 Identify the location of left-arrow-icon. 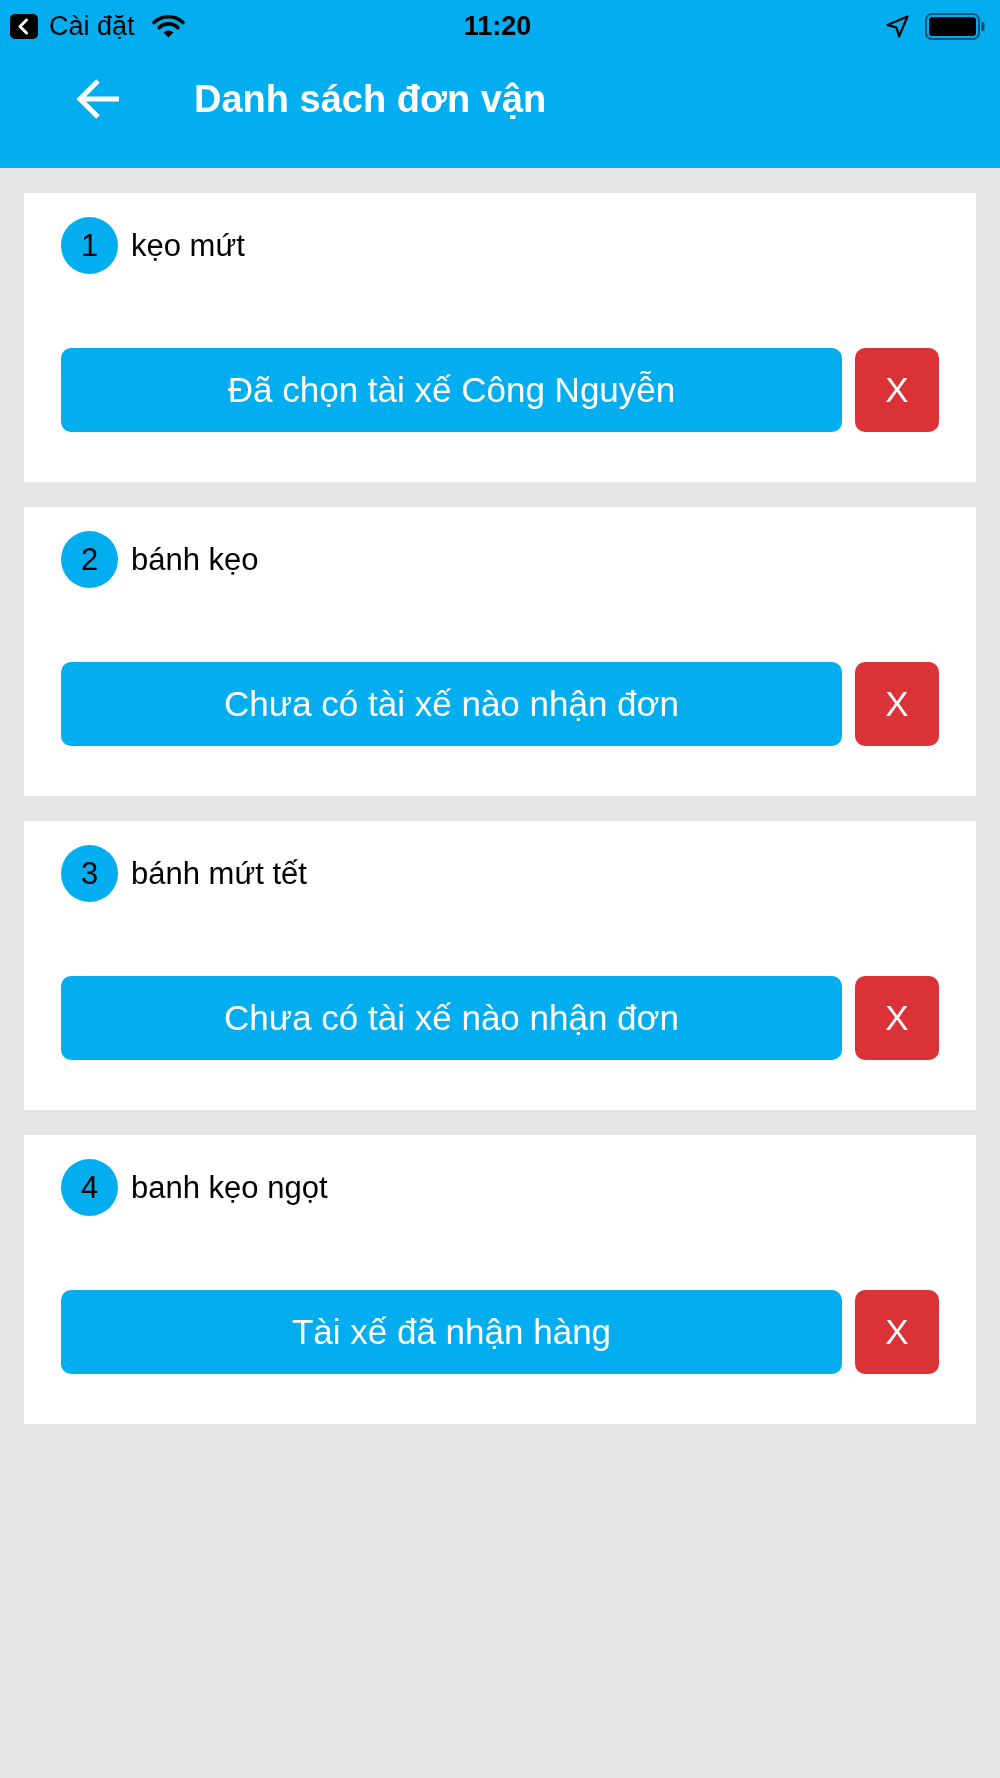
(97, 99).